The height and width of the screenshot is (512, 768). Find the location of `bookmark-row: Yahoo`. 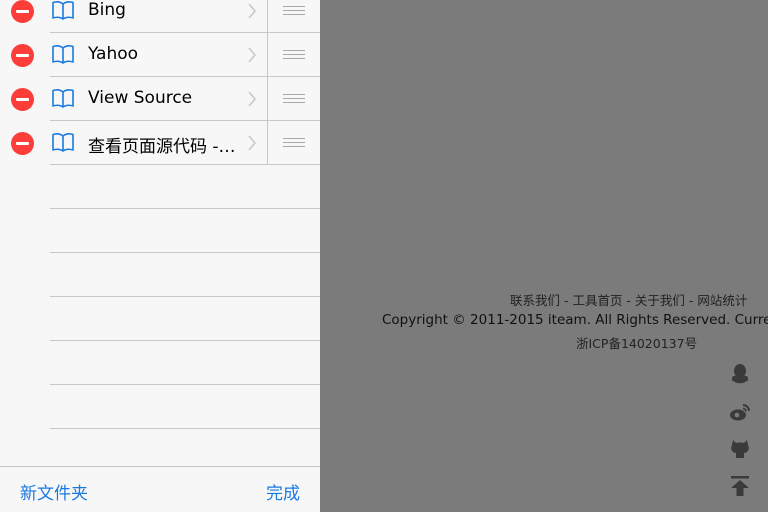

bookmark-row: Yahoo is located at coordinates (160, 55).